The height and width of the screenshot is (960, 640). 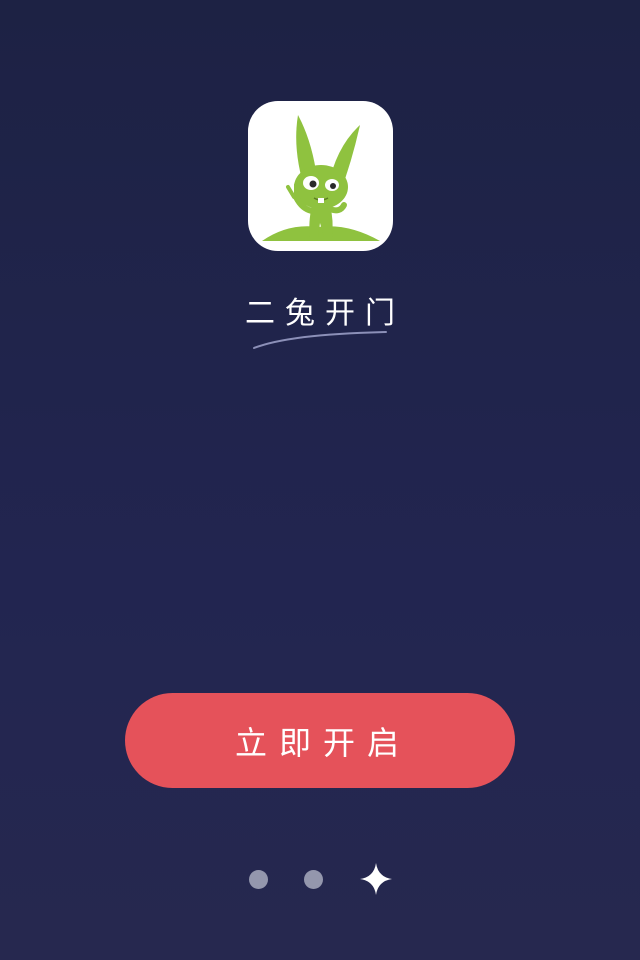 I want to click on rabbit-logo-icon, so click(x=321, y=178).